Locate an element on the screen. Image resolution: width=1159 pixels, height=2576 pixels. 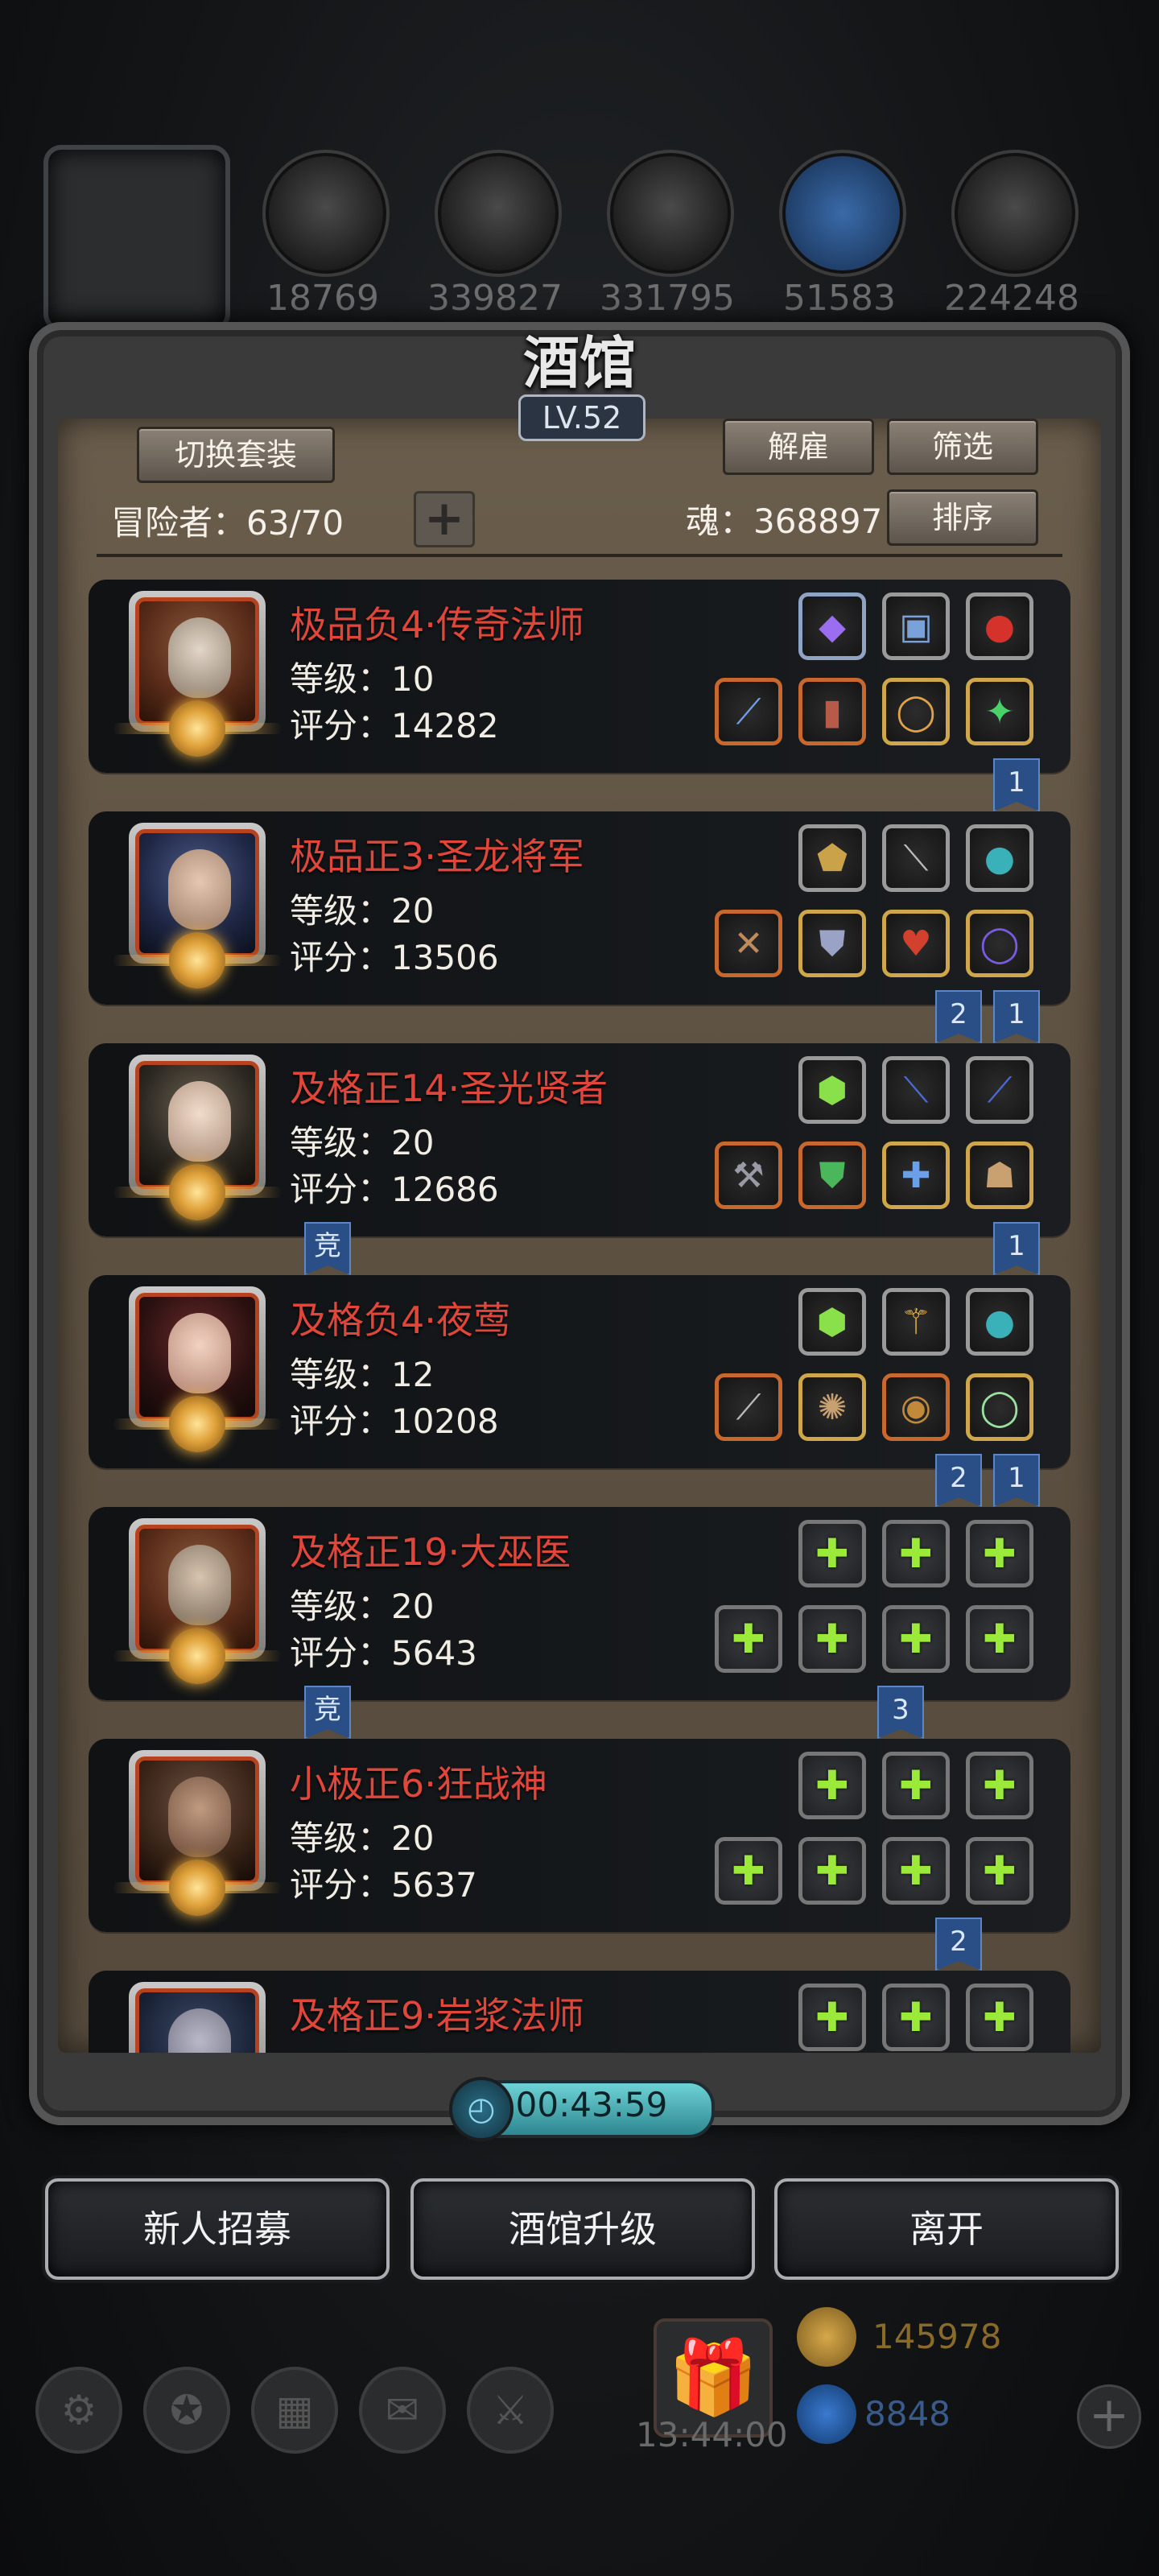
refresh-timer: 00:43:59 is located at coordinates (591, 2104).